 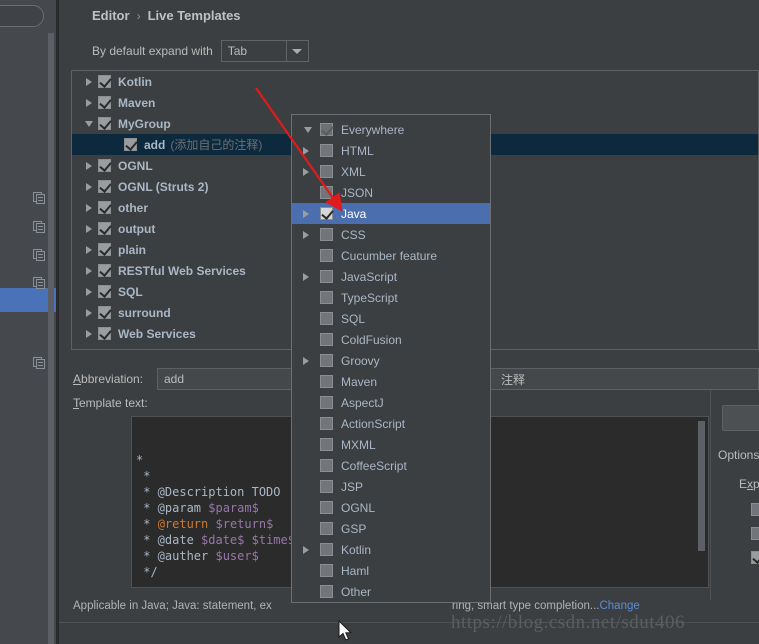 What do you see at coordinates (391, 255) in the screenshot?
I see `popup-row: Cucumber feature` at bounding box center [391, 255].